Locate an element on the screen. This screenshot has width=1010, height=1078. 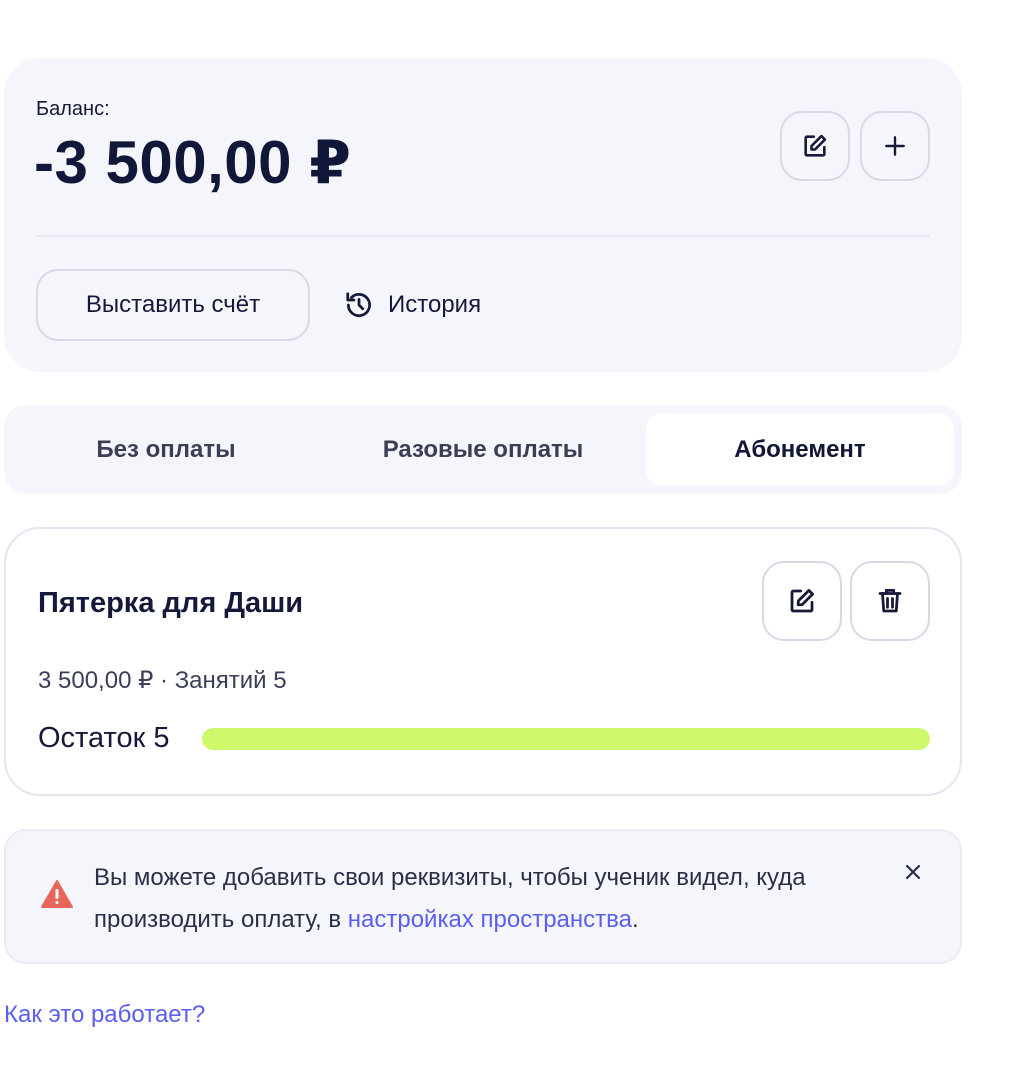
history-button: История is located at coordinates (412, 305).